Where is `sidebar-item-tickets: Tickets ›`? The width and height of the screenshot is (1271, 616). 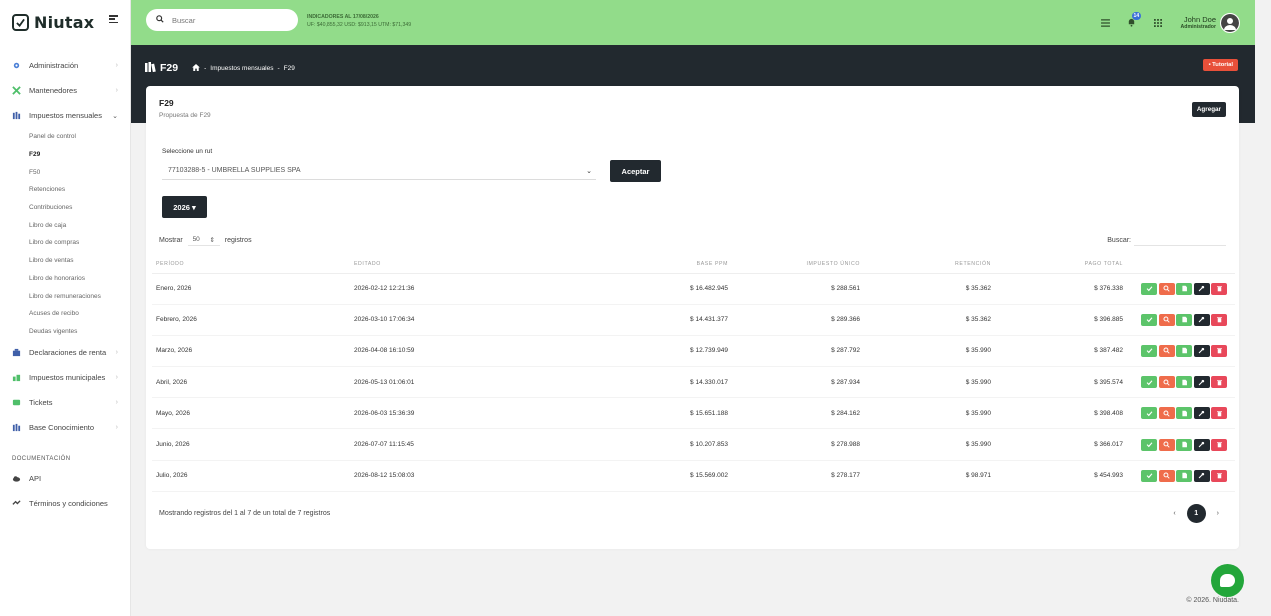
sidebar-item-tickets: Tickets › is located at coordinates (65, 402).